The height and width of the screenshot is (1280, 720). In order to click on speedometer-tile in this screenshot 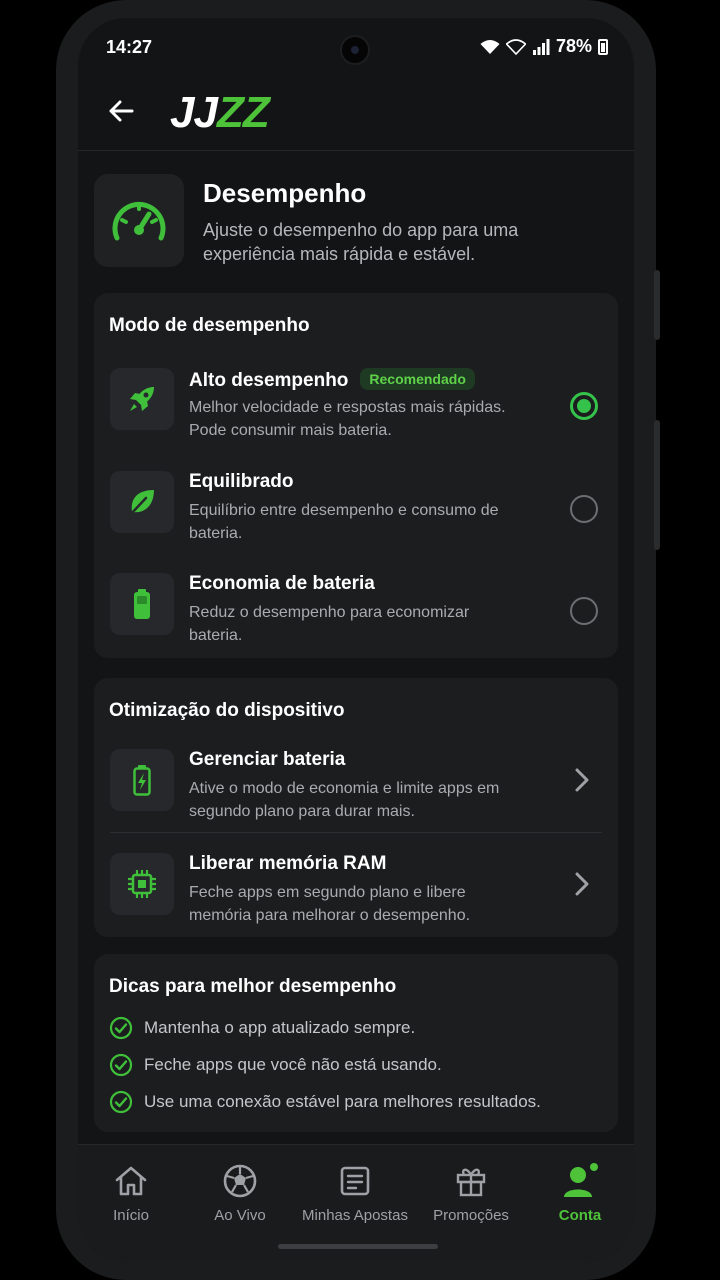, I will do `click(139, 220)`.